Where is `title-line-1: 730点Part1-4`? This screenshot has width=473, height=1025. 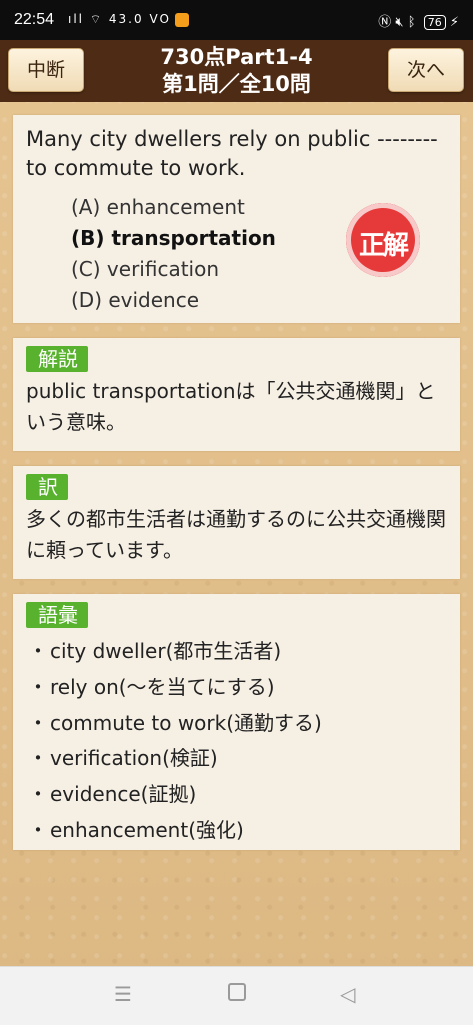 title-line-1: 730点Part1-4 is located at coordinates (236, 57).